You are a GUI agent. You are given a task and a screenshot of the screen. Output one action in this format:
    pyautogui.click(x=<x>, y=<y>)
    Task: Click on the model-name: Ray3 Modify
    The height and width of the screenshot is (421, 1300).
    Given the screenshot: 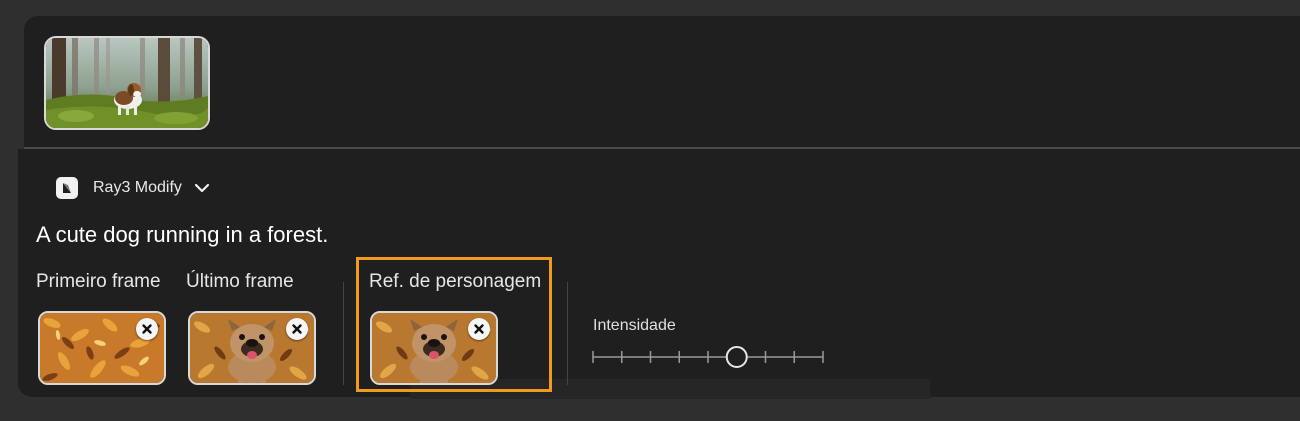 What is the action you would take?
    pyautogui.click(x=137, y=187)
    